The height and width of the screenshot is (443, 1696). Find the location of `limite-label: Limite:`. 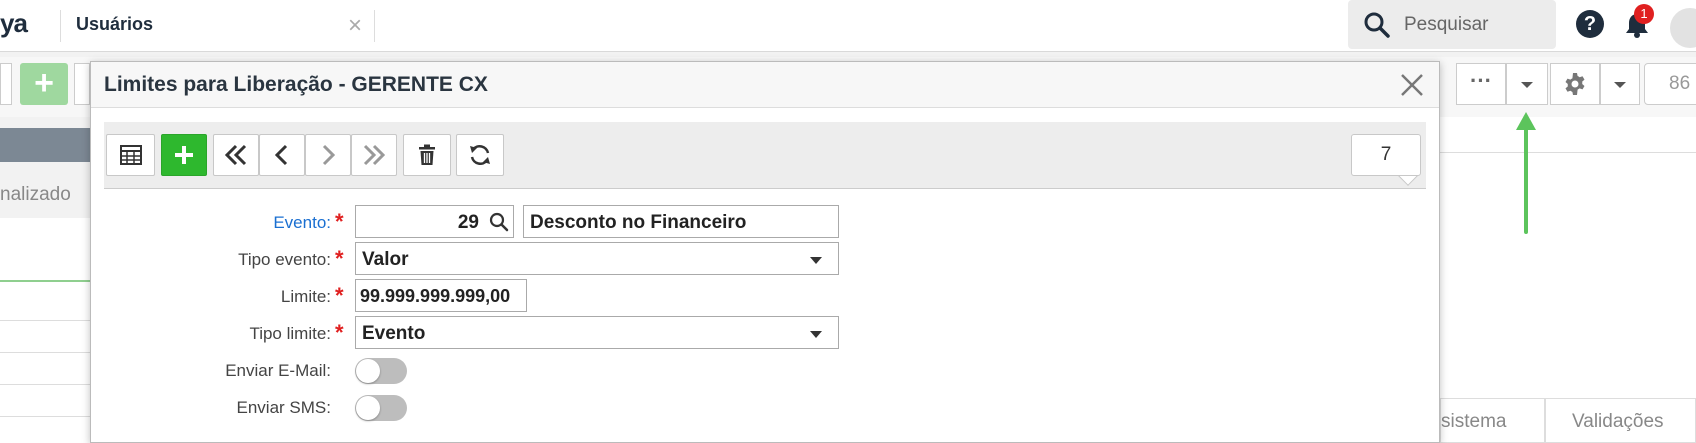

limite-label: Limite: is located at coordinates (305, 296).